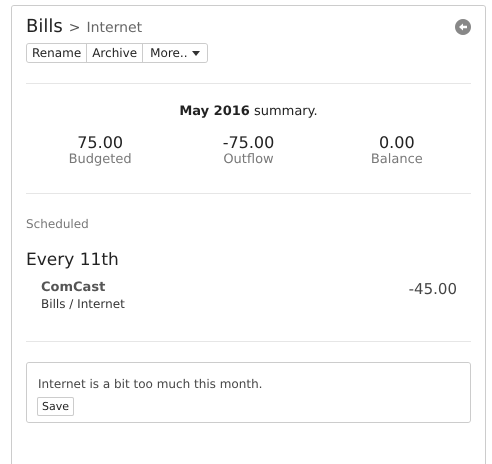 This screenshot has height=464, width=492. What do you see at coordinates (44, 26) in the screenshot?
I see `breadcrumb-parent: Bills` at bounding box center [44, 26].